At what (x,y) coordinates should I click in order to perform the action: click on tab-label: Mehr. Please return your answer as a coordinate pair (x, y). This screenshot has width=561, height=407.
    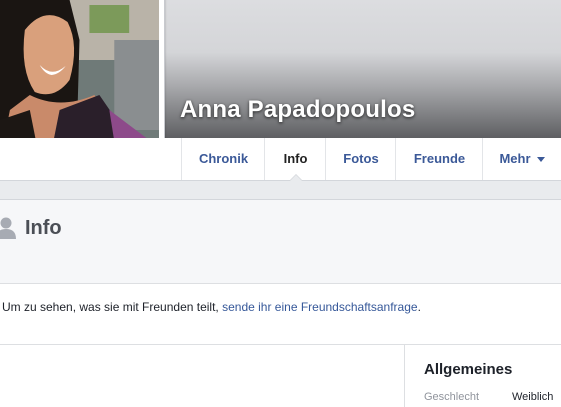
    Looking at the image, I should click on (515, 158).